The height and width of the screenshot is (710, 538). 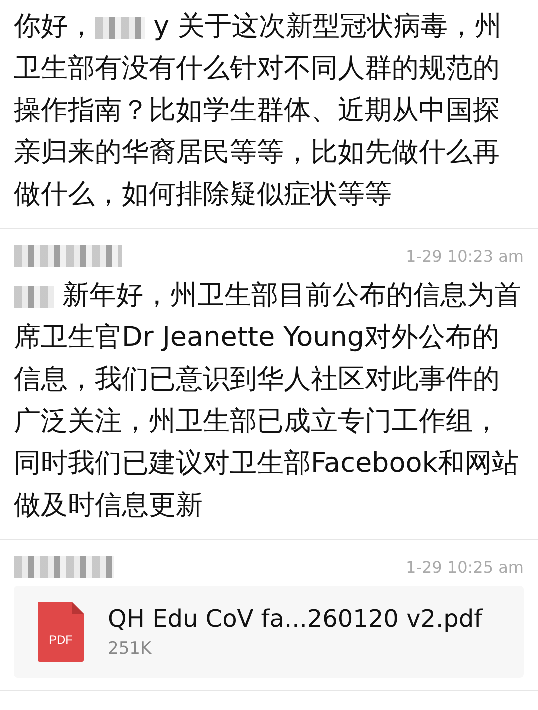 I want to click on file-attachment: PDF QH Edu CoV fa...260120 v2.pdf 251K, so click(x=269, y=632).